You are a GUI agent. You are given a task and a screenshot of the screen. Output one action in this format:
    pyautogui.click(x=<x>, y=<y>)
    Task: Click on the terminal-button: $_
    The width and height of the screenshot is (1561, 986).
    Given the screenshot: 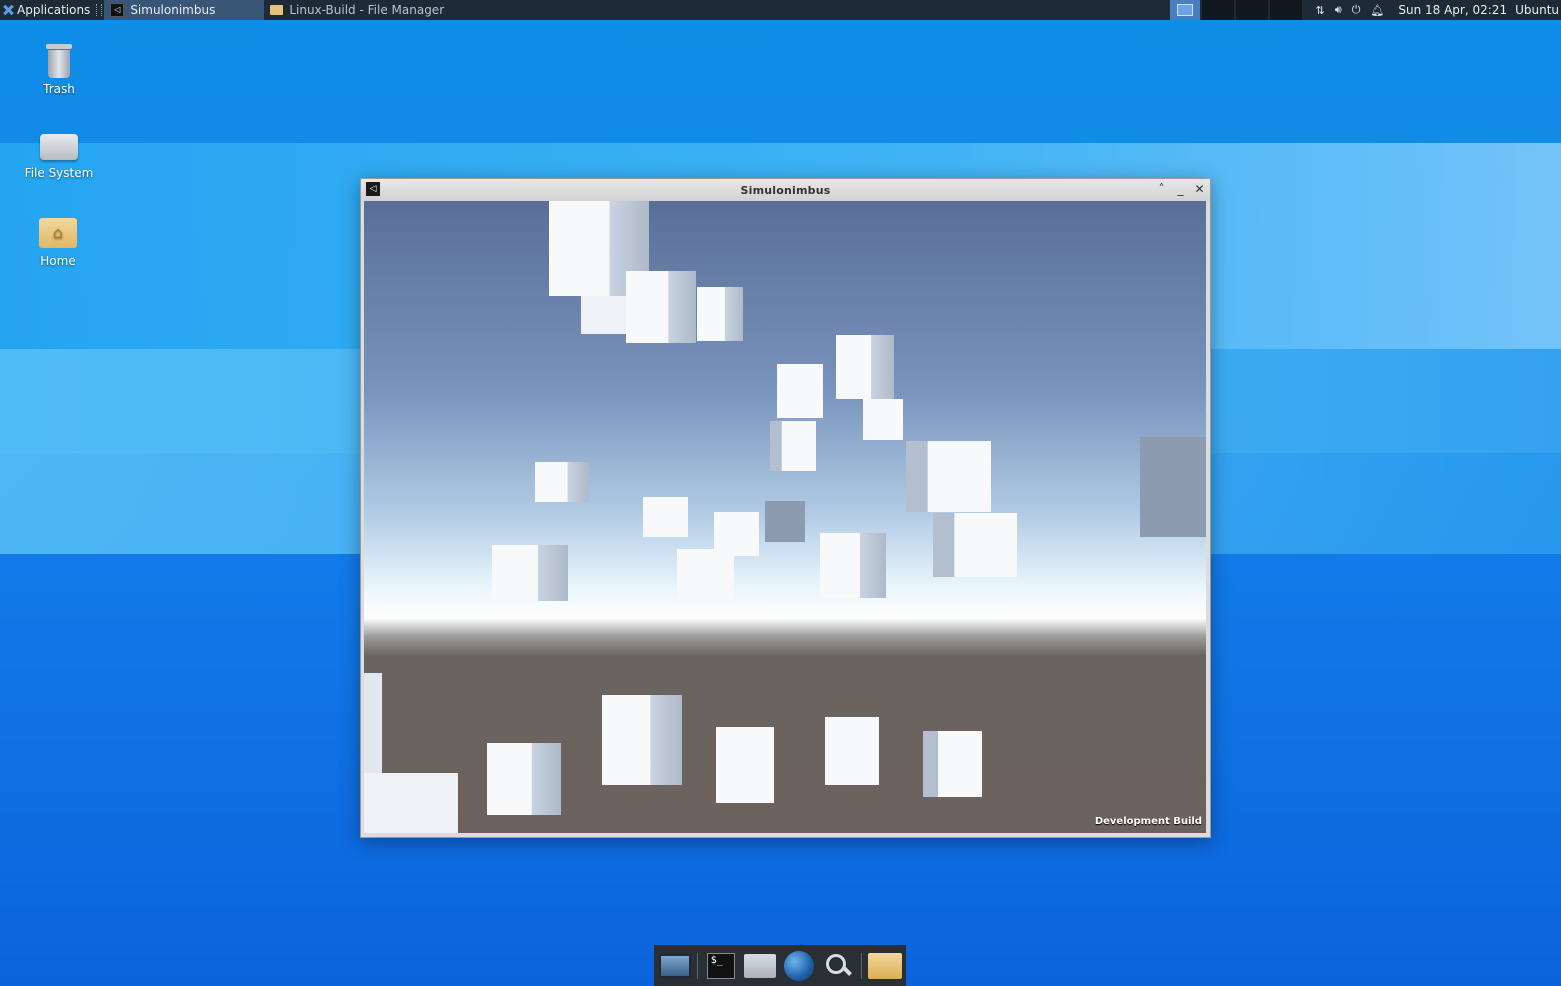 What is the action you would take?
    pyautogui.click(x=720, y=966)
    